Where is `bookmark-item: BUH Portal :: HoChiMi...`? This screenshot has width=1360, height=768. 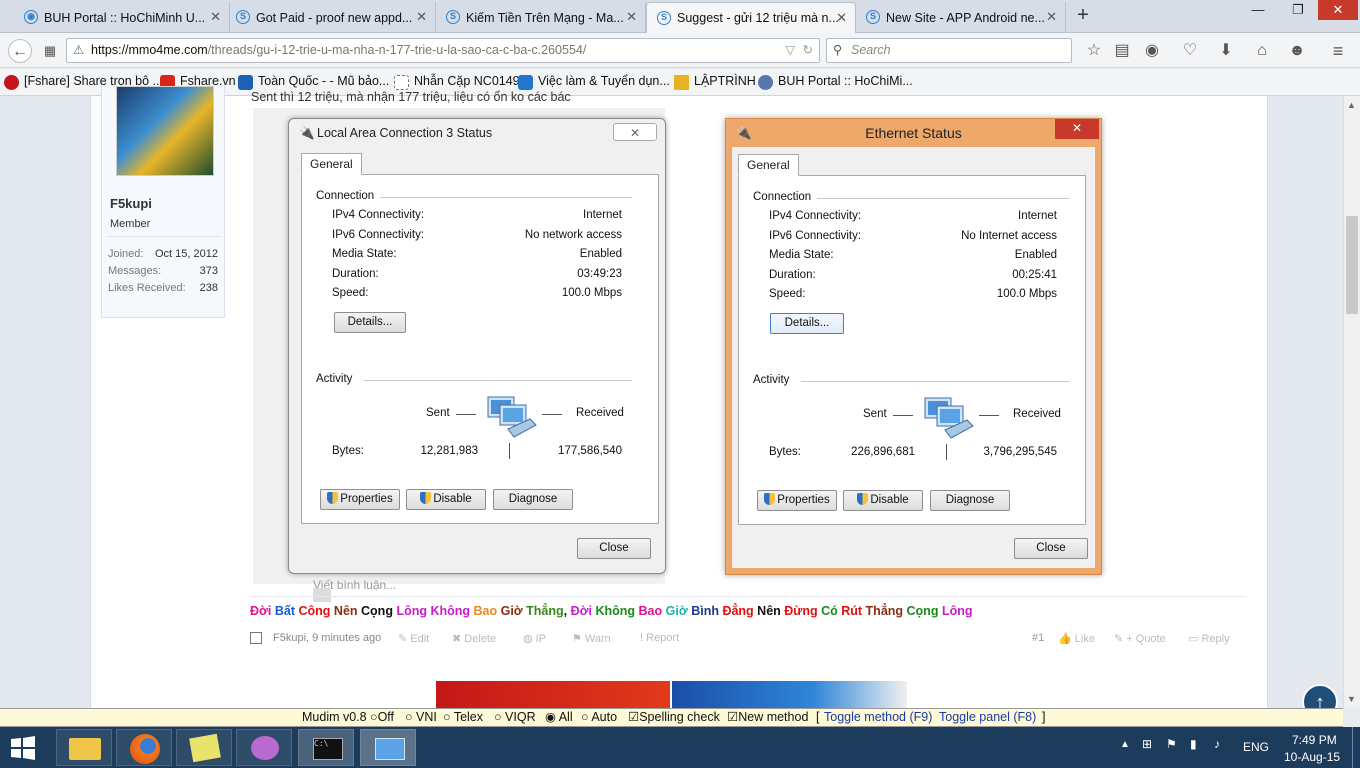 bookmark-item: BUH Portal :: HoChiMi... is located at coordinates (835, 82).